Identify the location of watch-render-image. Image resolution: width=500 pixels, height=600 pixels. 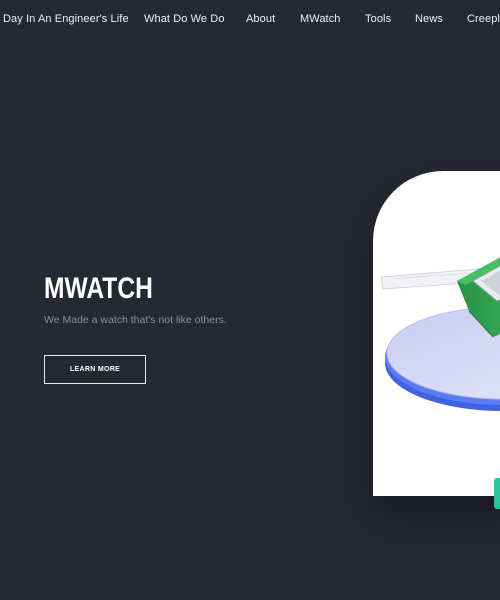
(440, 334).